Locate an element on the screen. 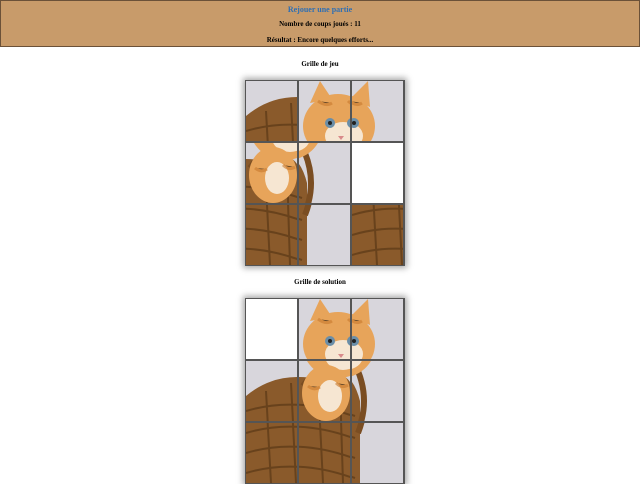  game-grid-title: Grille de jeu is located at coordinates (320, 64).